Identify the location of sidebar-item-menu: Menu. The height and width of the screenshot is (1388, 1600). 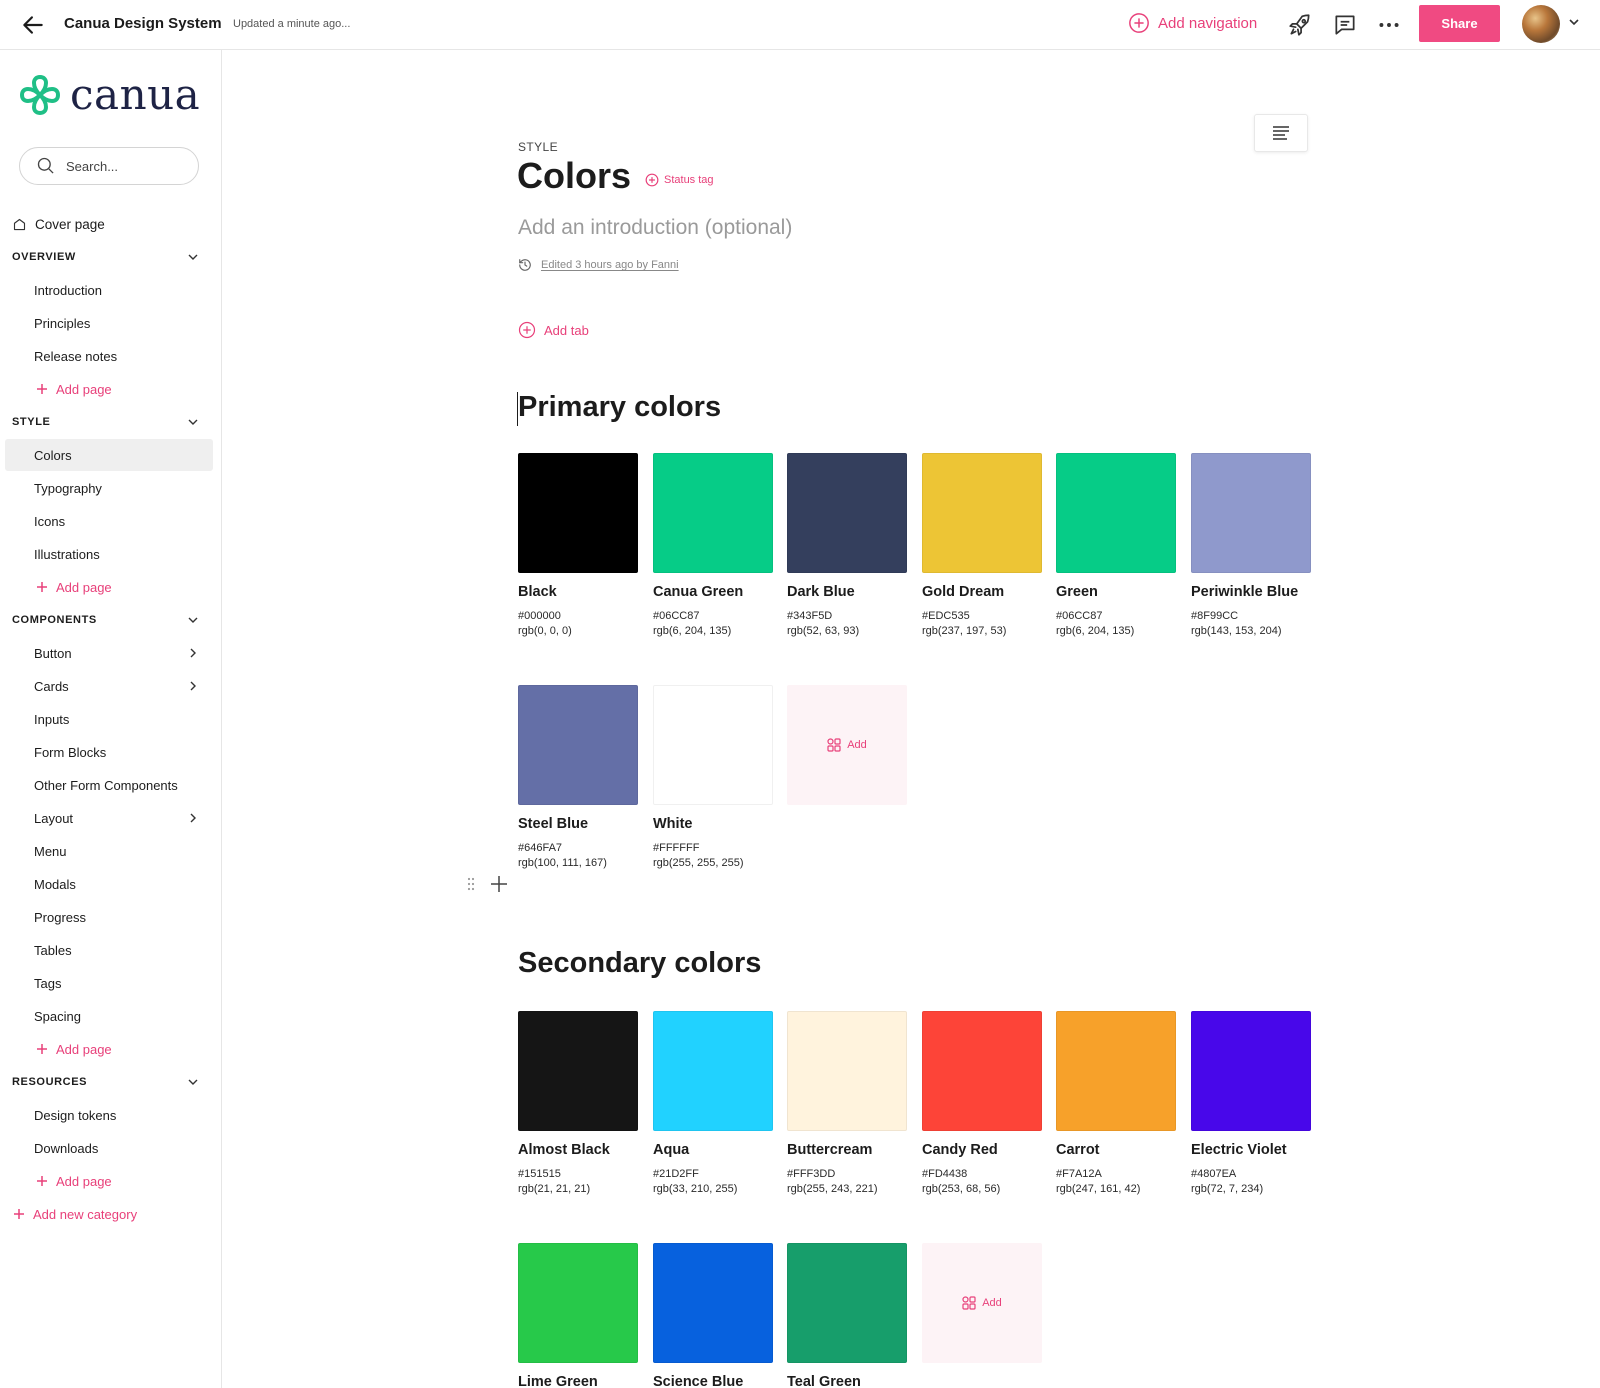
(111, 851).